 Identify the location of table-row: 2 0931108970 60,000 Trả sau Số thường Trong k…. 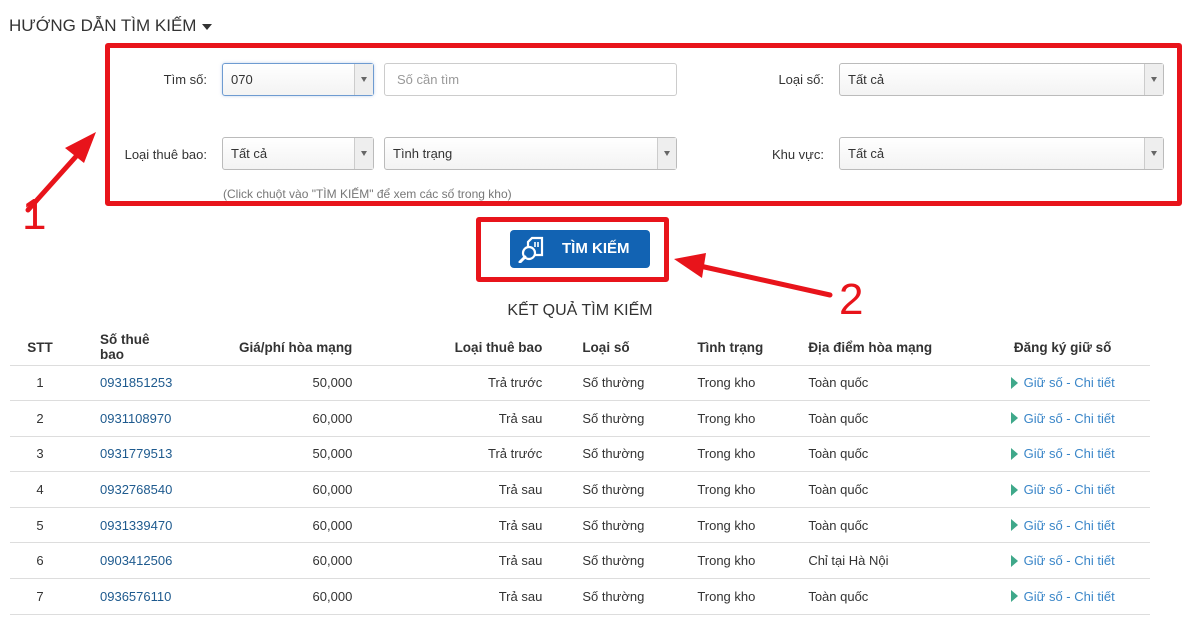
(580, 418).